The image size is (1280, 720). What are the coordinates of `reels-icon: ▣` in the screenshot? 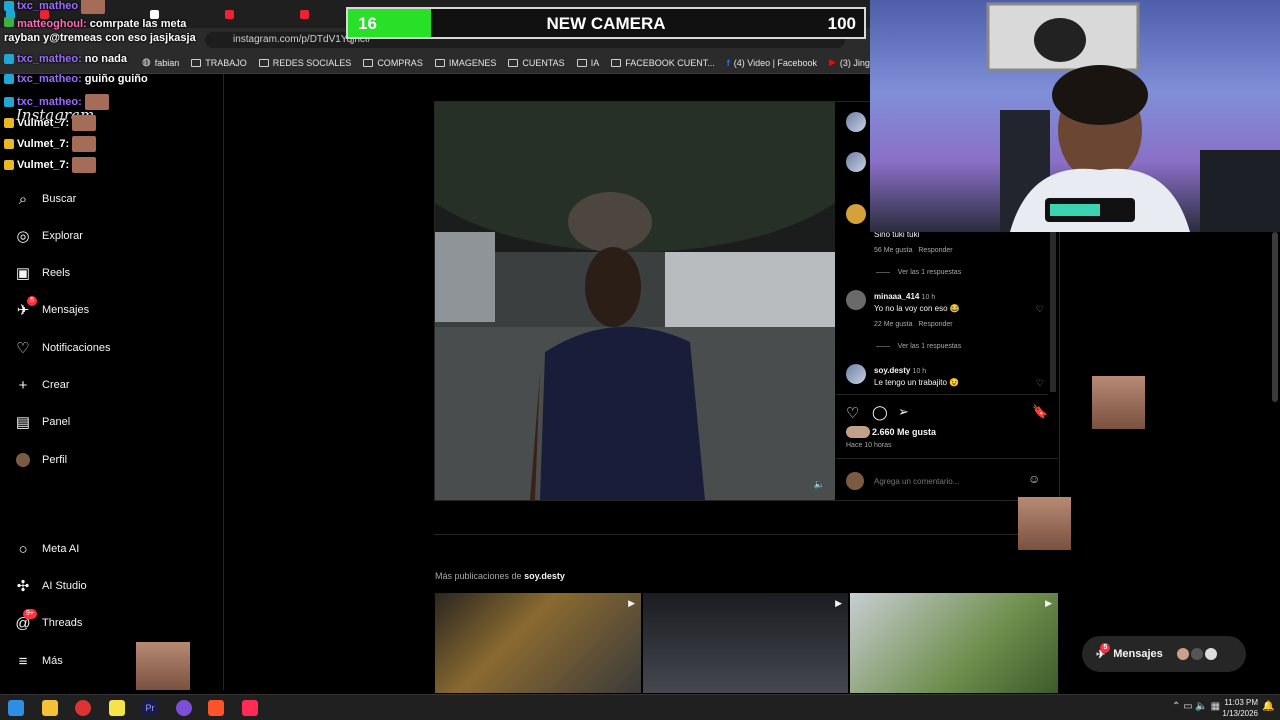 It's located at (23, 273).